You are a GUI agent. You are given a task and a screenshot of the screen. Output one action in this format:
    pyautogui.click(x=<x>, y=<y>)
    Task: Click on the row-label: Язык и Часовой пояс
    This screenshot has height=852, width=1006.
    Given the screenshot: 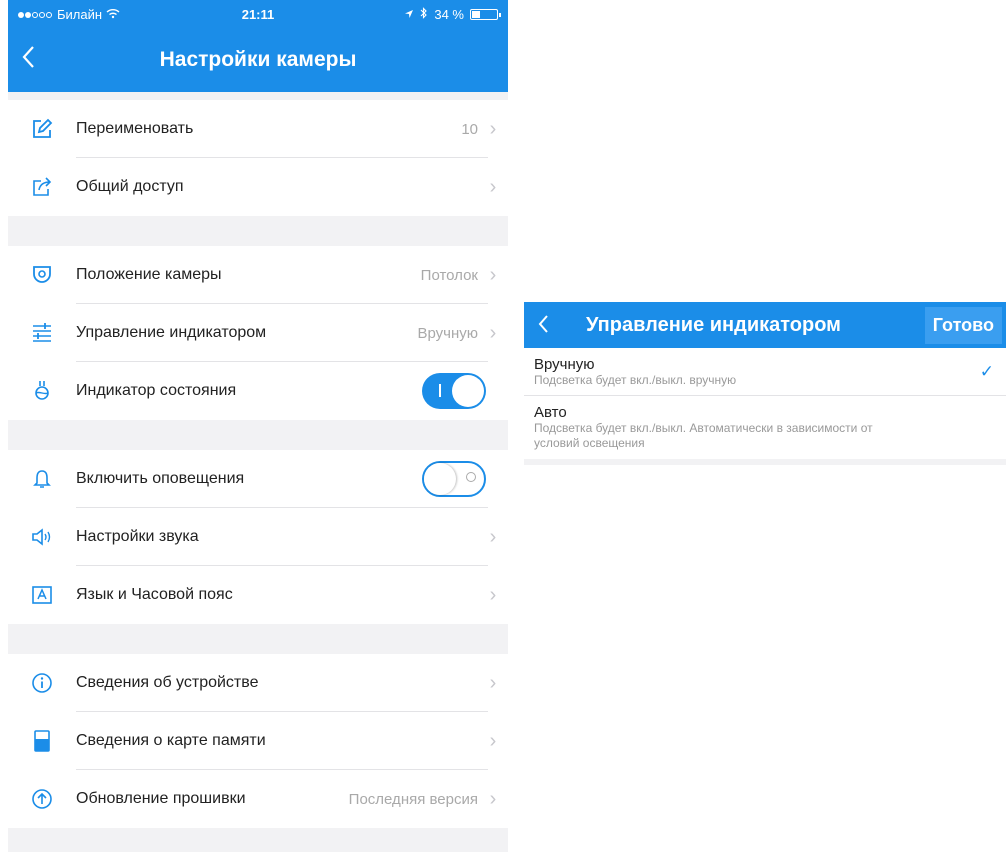 What is the action you would take?
    pyautogui.click(x=154, y=594)
    